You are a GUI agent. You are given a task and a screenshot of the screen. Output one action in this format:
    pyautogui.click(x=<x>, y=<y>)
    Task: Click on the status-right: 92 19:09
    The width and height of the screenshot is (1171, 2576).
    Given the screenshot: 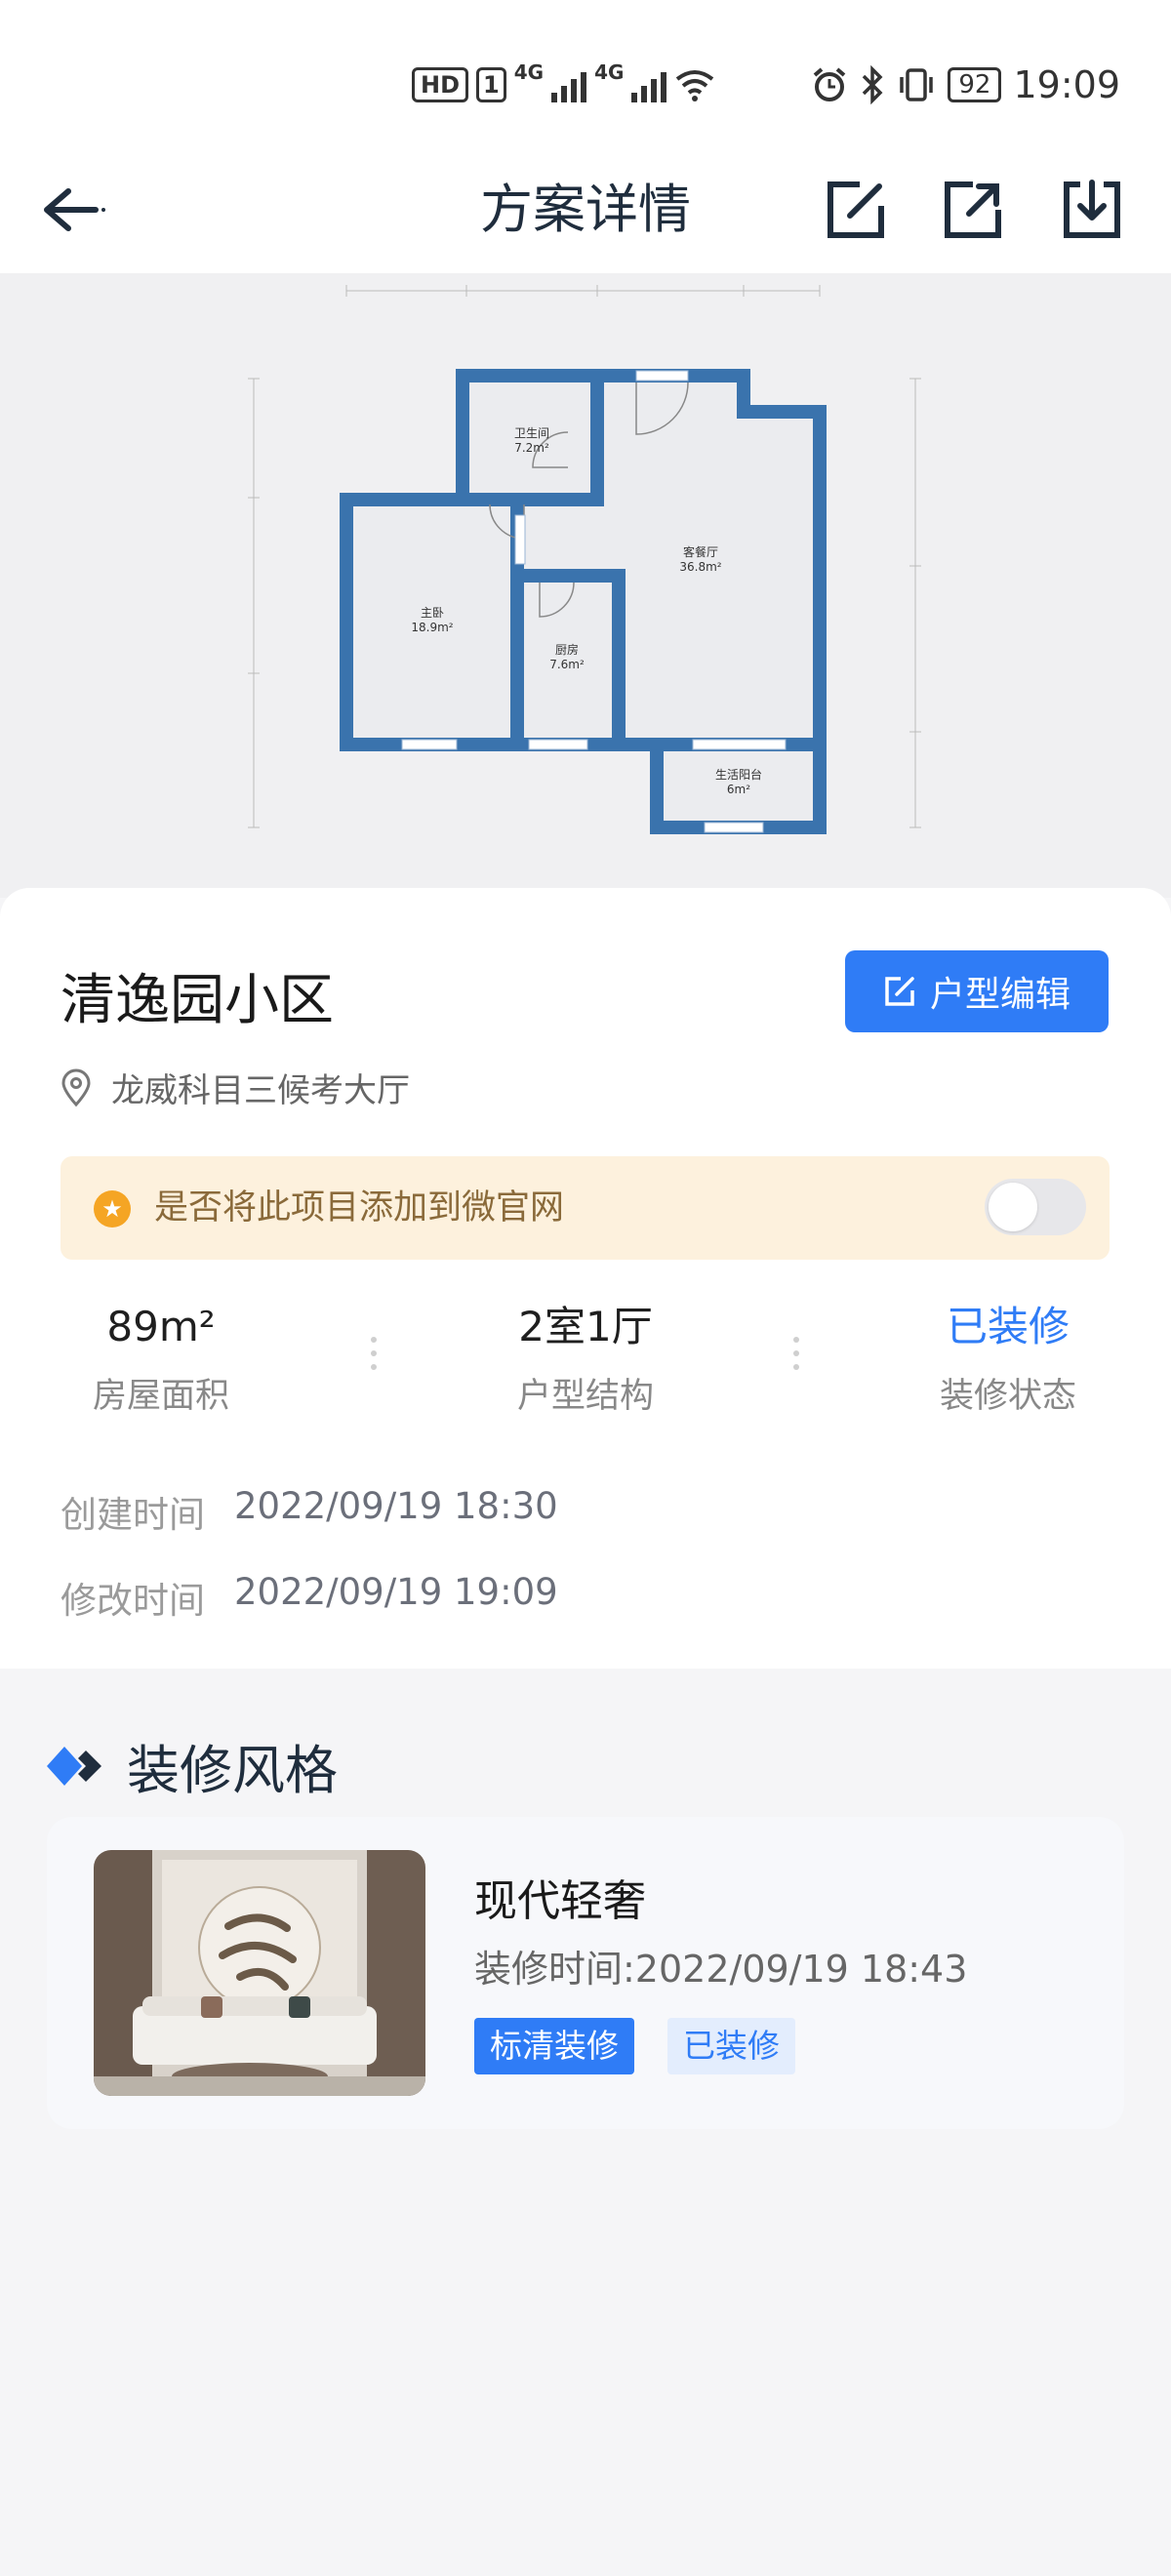 What is the action you would take?
    pyautogui.click(x=965, y=84)
    